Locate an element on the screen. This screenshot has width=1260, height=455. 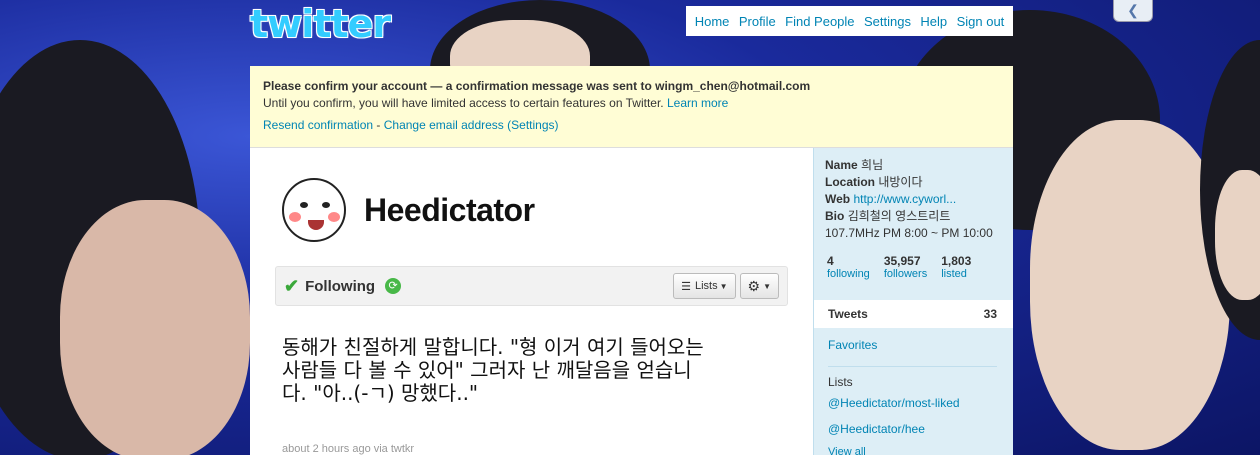
check-icon: ✔ is located at coordinates (292, 285).